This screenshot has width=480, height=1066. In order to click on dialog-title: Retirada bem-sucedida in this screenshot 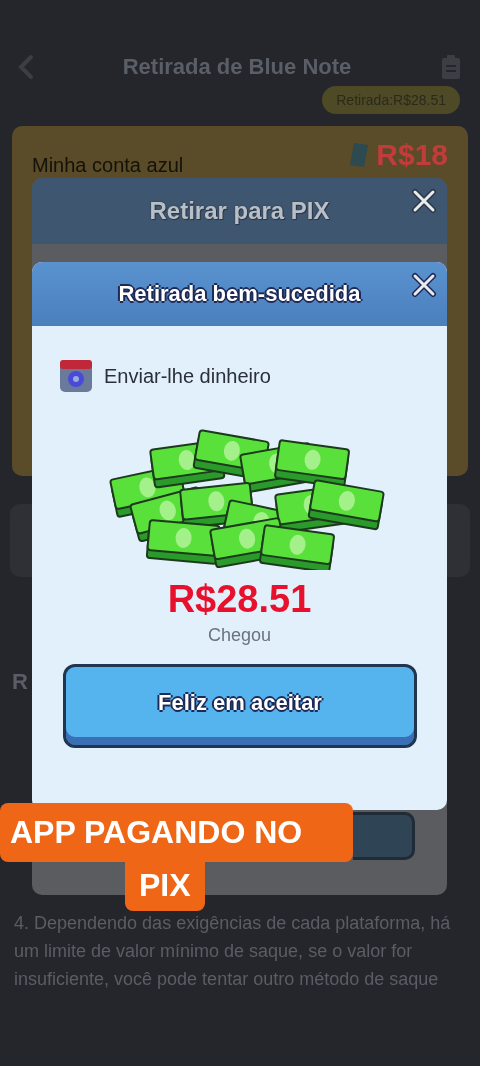, I will do `click(239, 294)`.